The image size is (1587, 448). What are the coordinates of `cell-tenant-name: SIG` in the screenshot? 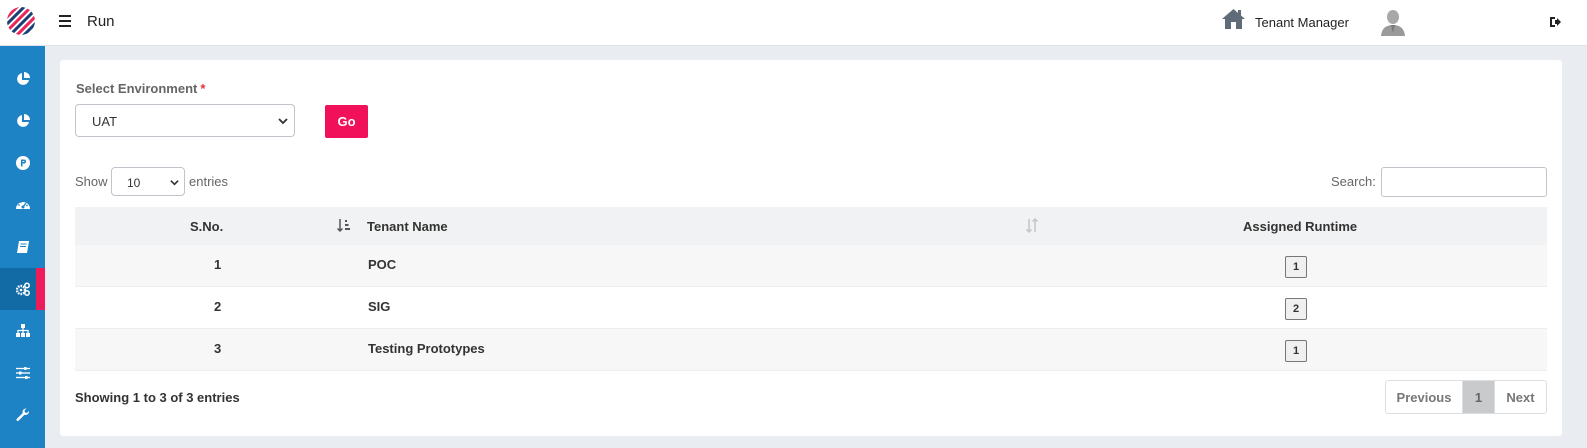 It's located at (379, 306).